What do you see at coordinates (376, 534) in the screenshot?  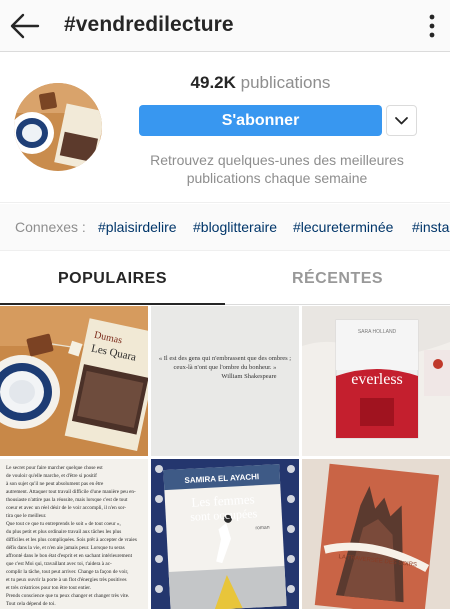 I see `post-thumbnail: LA TRAVERSÉE DES SOIRS` at bounding box center [376, 534].